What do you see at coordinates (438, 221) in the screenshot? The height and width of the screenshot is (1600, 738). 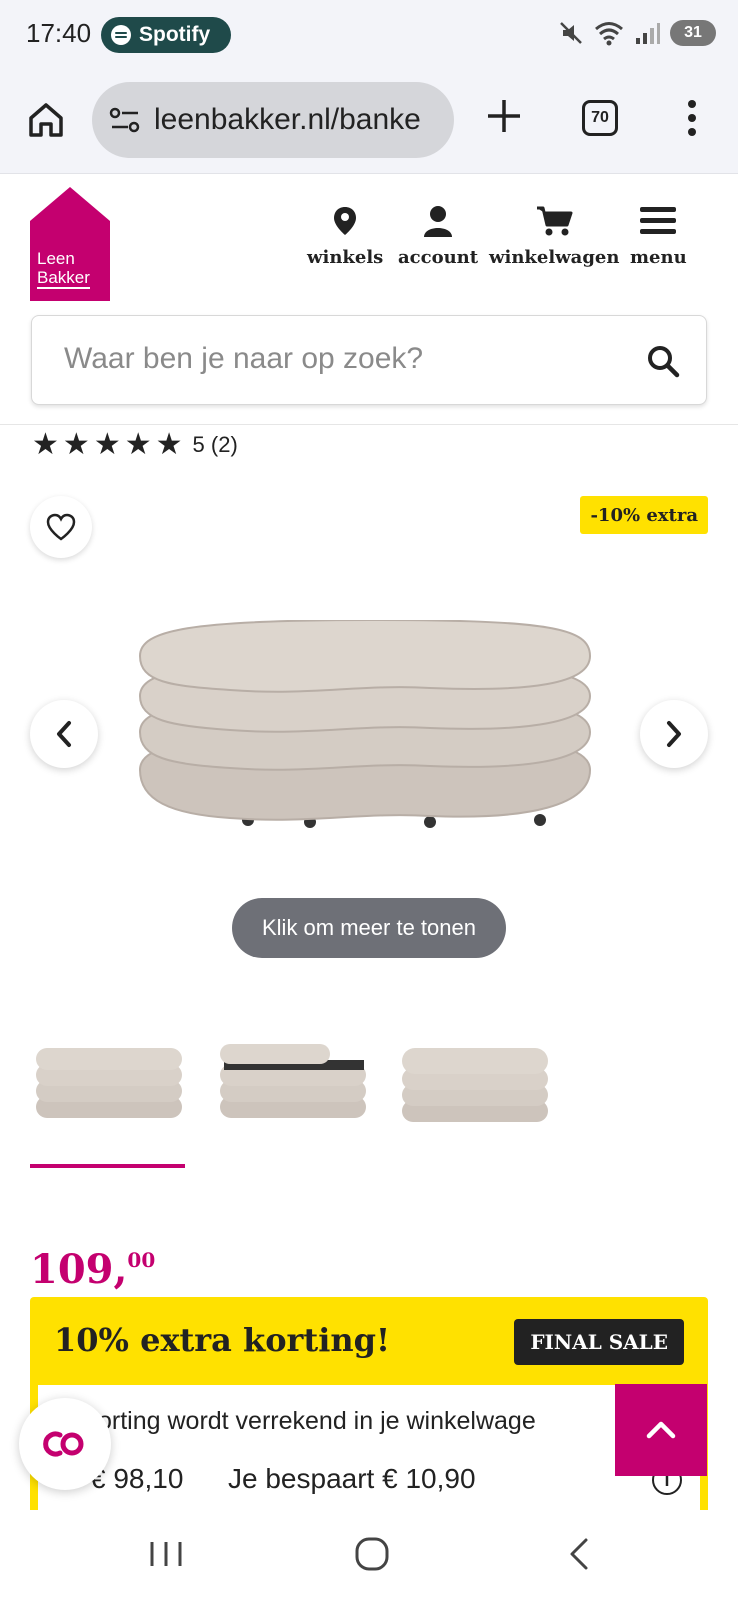 I see `user-icon` at bounding box center [438, 221].